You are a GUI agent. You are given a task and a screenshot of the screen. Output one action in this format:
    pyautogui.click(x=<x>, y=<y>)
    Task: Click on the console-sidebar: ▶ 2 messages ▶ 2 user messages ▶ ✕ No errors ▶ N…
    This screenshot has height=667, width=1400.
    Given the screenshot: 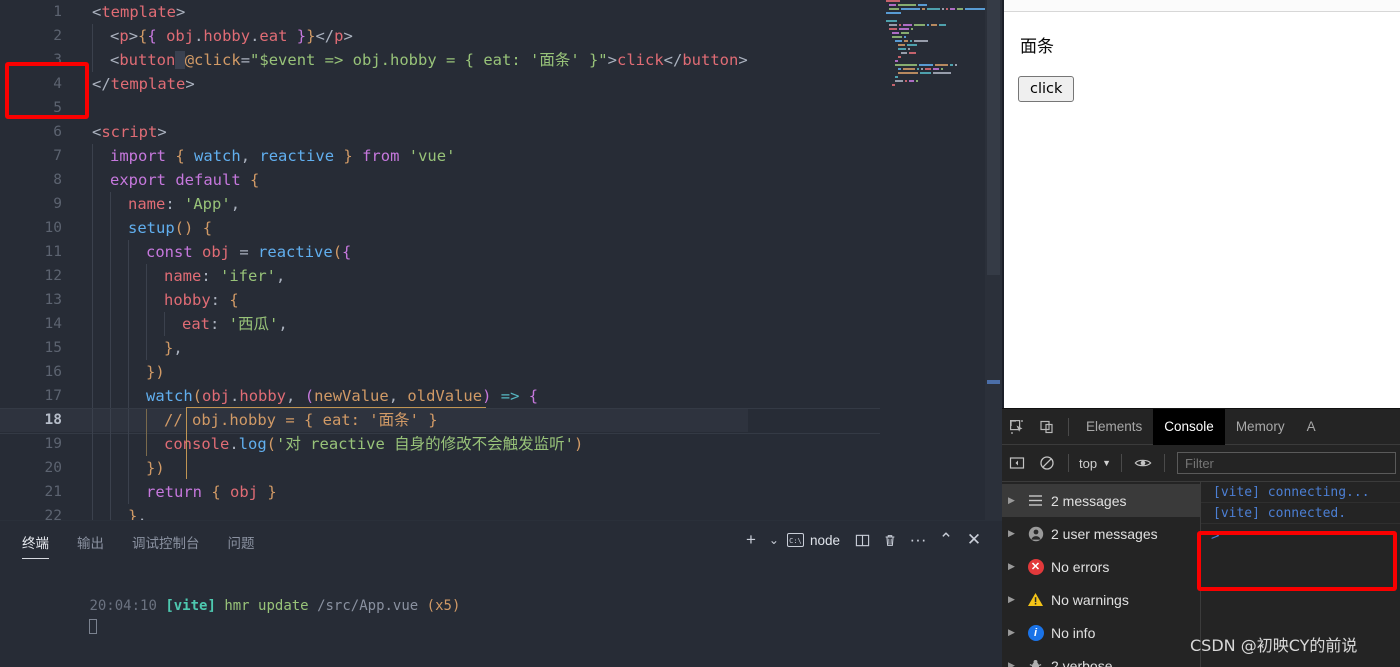 What is the action you would take?
    pyautogui.click(x=1101, y=574)
    